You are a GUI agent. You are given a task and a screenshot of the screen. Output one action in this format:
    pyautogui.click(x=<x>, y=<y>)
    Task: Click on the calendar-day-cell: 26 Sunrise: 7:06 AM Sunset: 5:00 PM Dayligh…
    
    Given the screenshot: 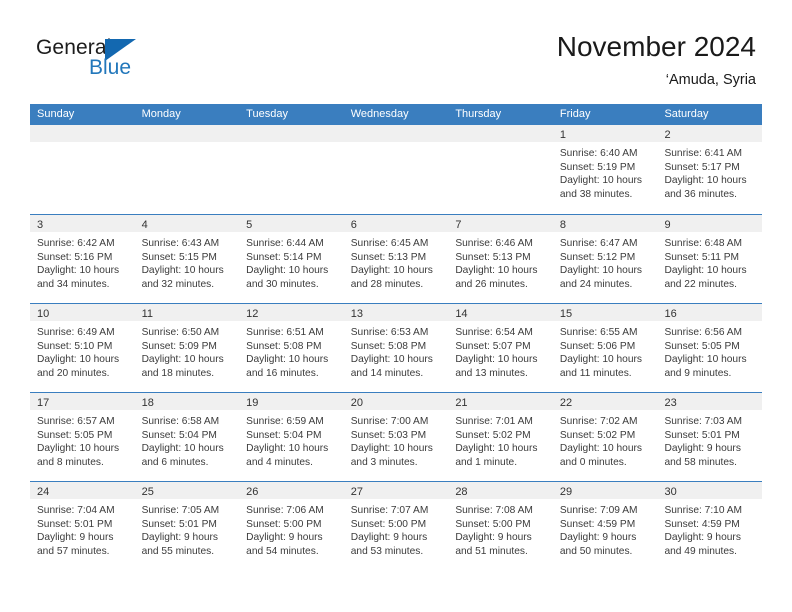 What is the action you would take?
    pyautogui.click(x=291, y=526)
    